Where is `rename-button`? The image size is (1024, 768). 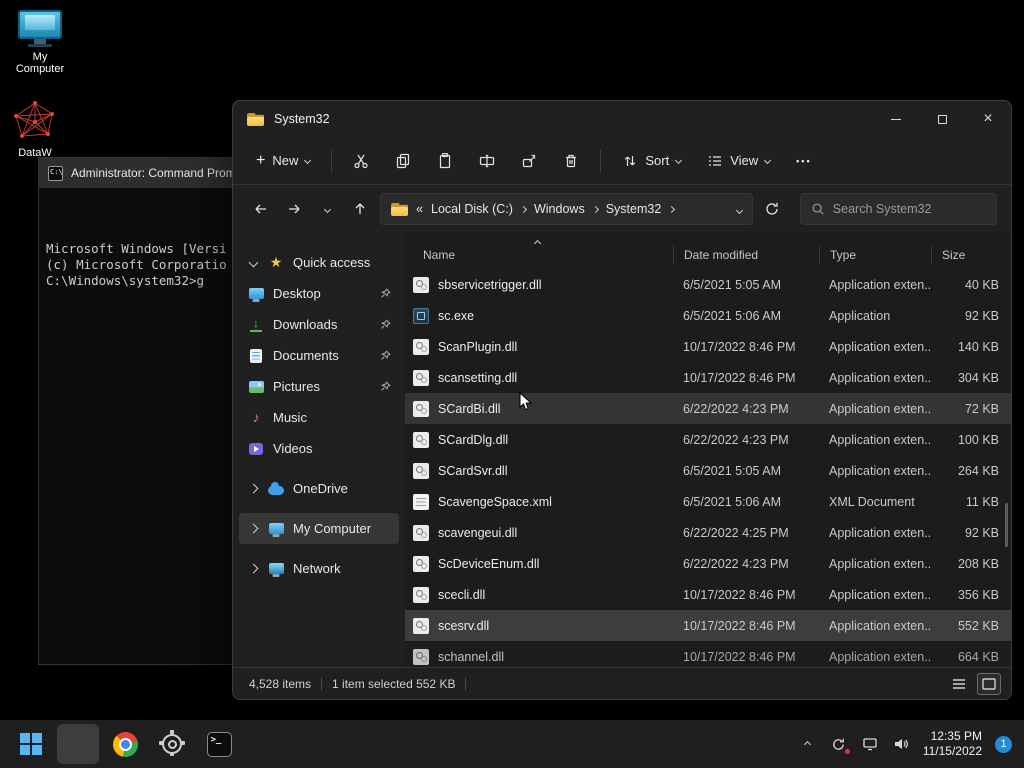 rename-button is located at coordinates (487, 161).